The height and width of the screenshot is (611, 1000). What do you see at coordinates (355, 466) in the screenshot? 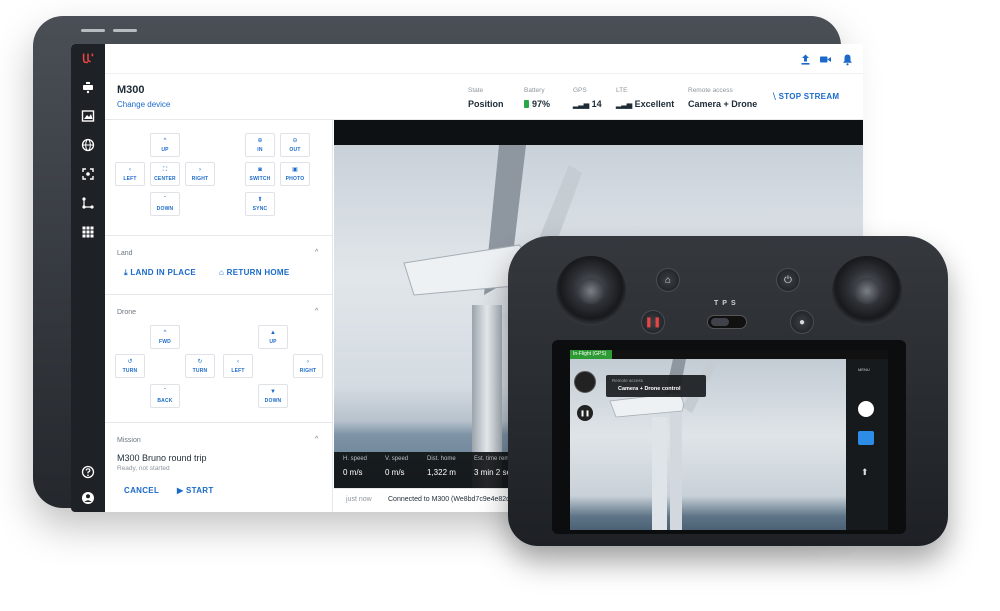
I see `h-speed-readout: H. speed 0 m/s` at bounding box center [355, 466].